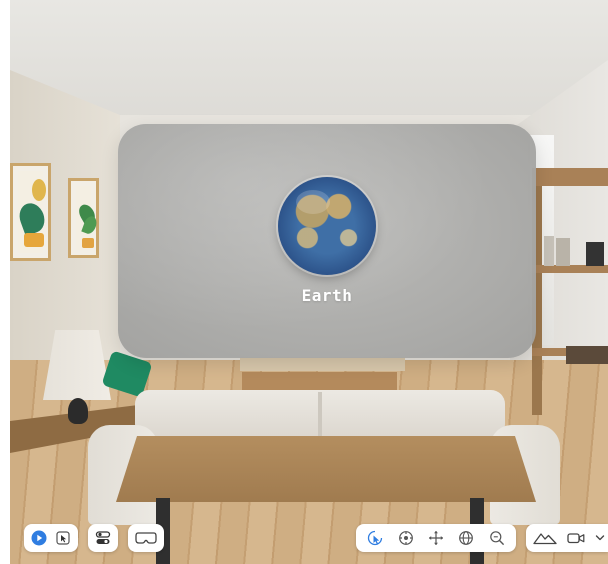  I want to click on headset-icon, so click(146, 538).